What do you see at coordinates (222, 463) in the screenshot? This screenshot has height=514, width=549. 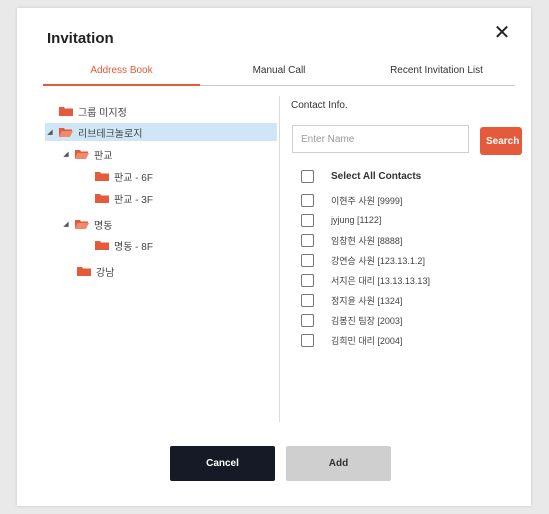 I see `cancel-button: Cancel` at bounding box center [222, 463].